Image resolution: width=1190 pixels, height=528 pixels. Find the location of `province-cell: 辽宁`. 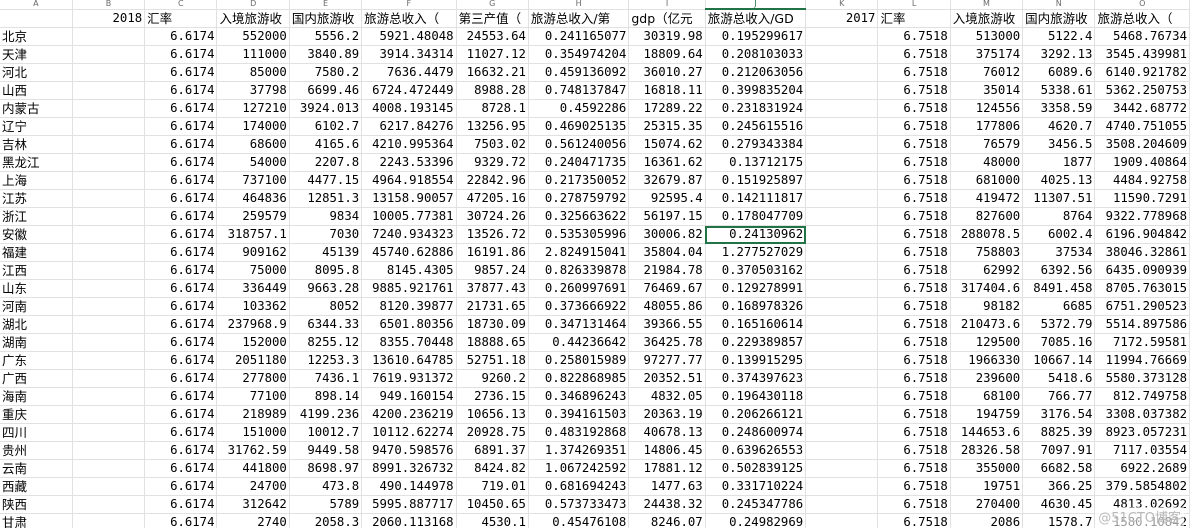

province-cell: 辽宁 is located at coordinates (36, 126).